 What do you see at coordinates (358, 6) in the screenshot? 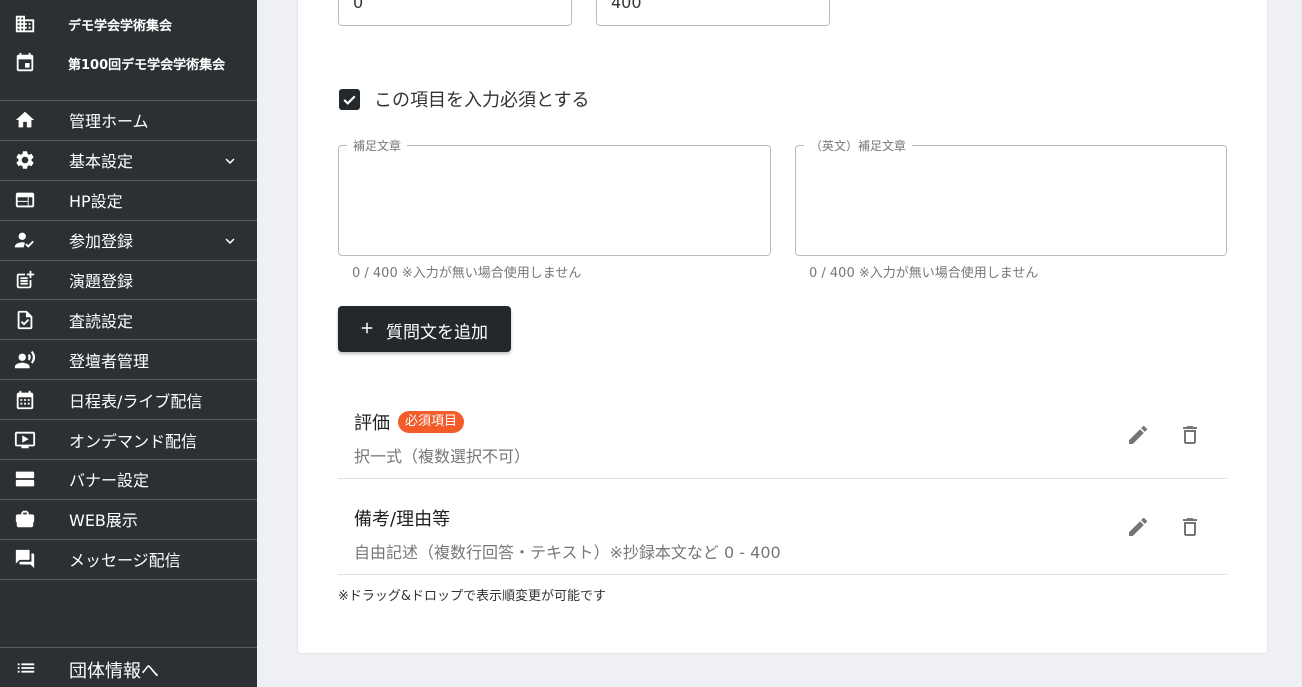
I see `min-value: 0` at bounding box center [358, 6].